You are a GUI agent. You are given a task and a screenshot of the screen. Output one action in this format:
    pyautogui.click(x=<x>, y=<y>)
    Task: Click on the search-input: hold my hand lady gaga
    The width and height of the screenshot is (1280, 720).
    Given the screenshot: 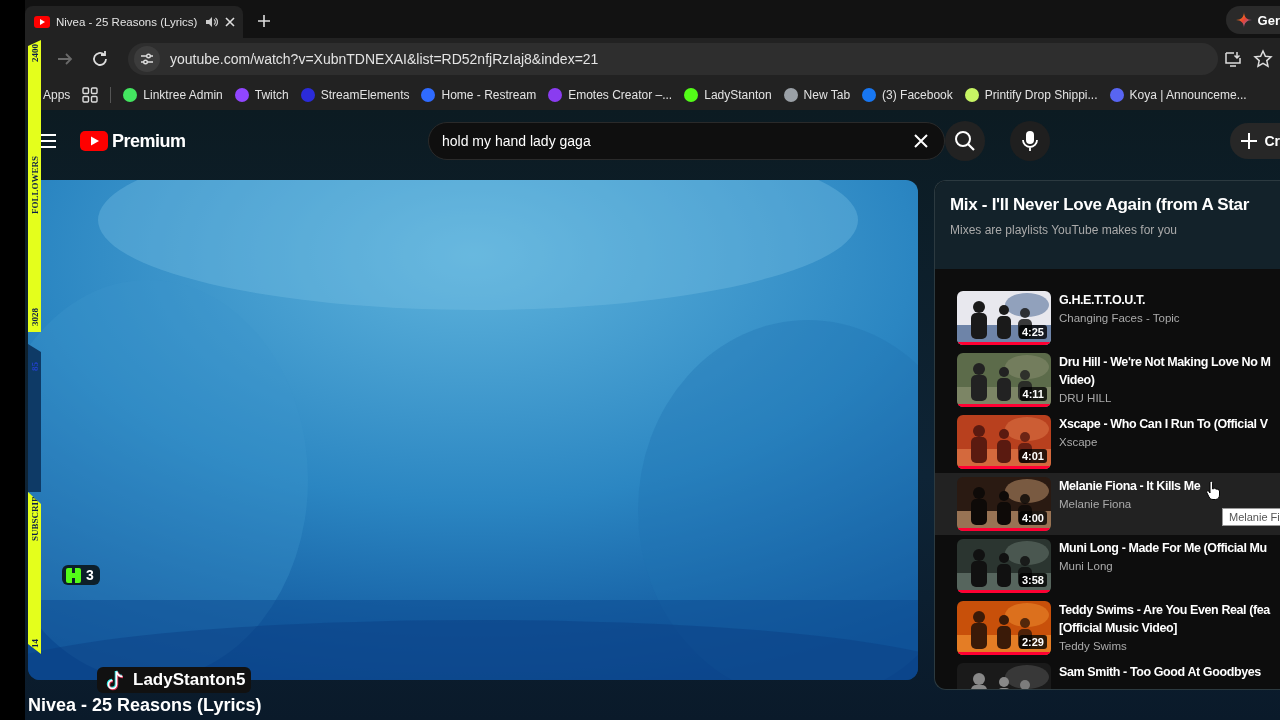 What is the action you would take?
    pyautogui.click(x=678, y=141)
    